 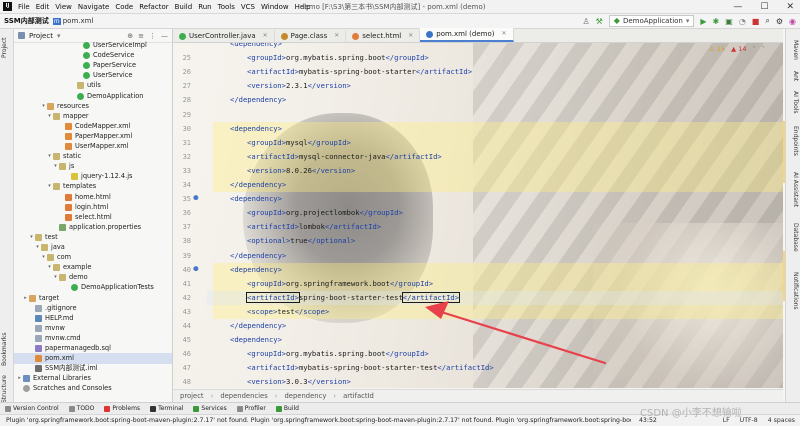 What do you see at coordinates (182, 36) in the screenshot?
I see `file-type-icon` at bounding box center [182, 36].